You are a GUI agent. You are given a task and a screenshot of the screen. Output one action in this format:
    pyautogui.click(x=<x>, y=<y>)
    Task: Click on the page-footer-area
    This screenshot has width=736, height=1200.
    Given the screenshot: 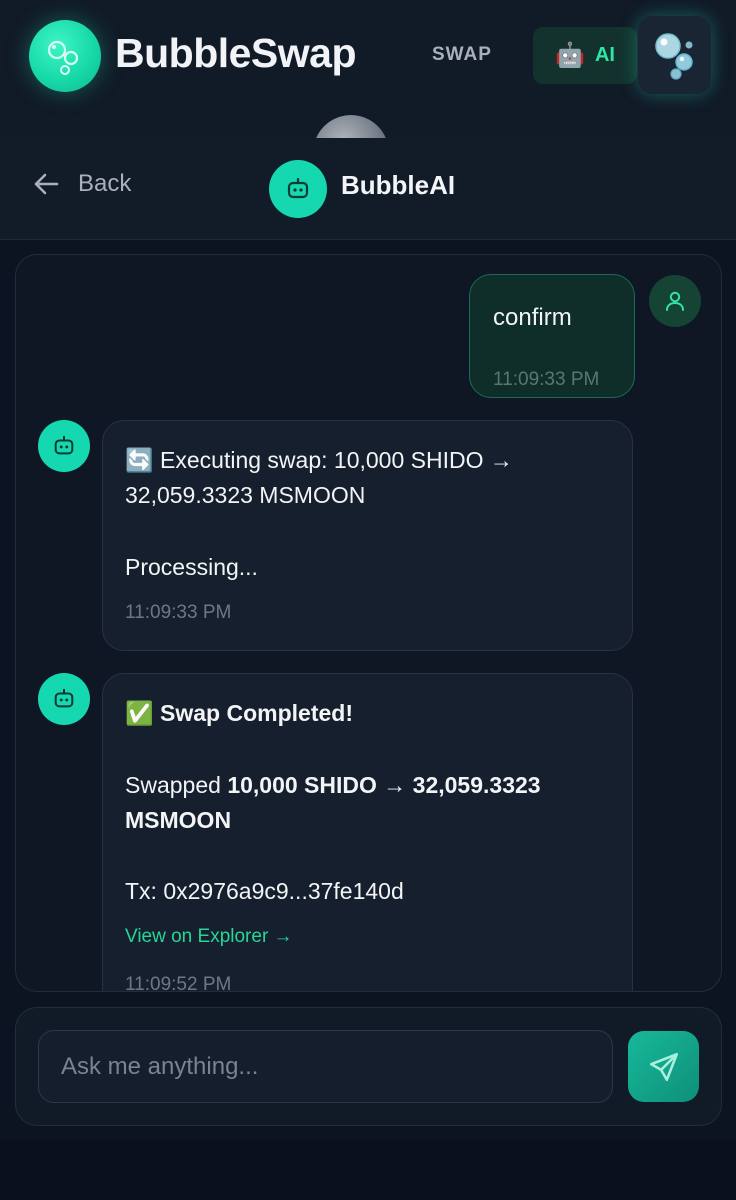 What is the action you would take?
    pyautogui.click(x=368, y=1170)
    